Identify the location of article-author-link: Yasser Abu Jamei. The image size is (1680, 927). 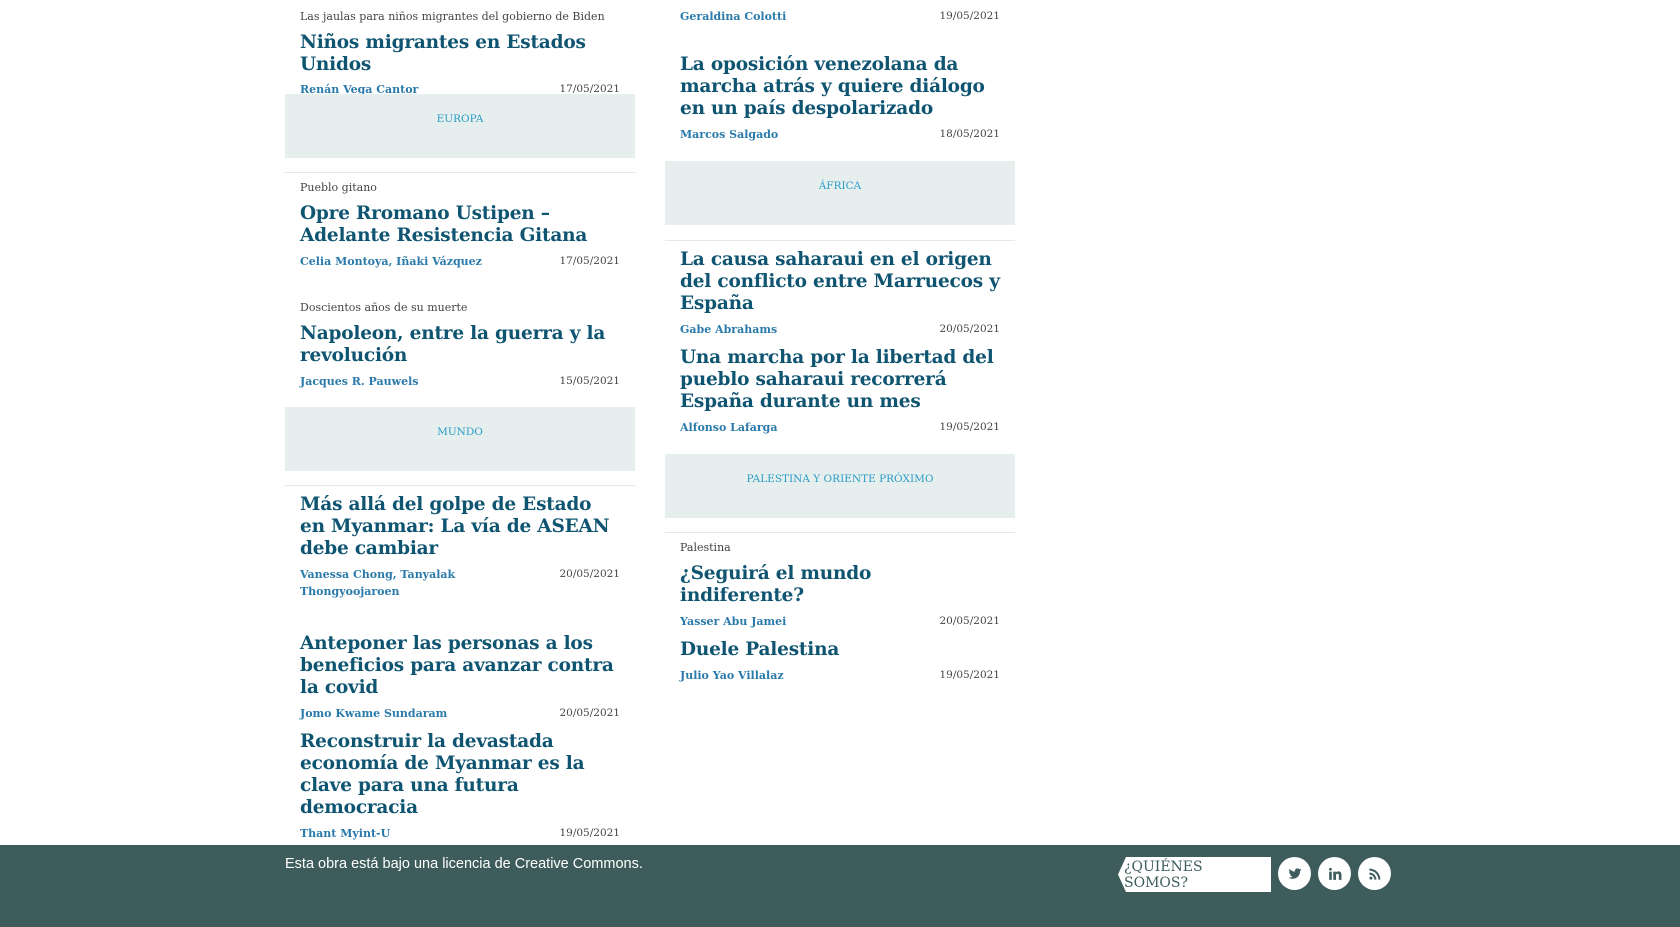
(733, 621).